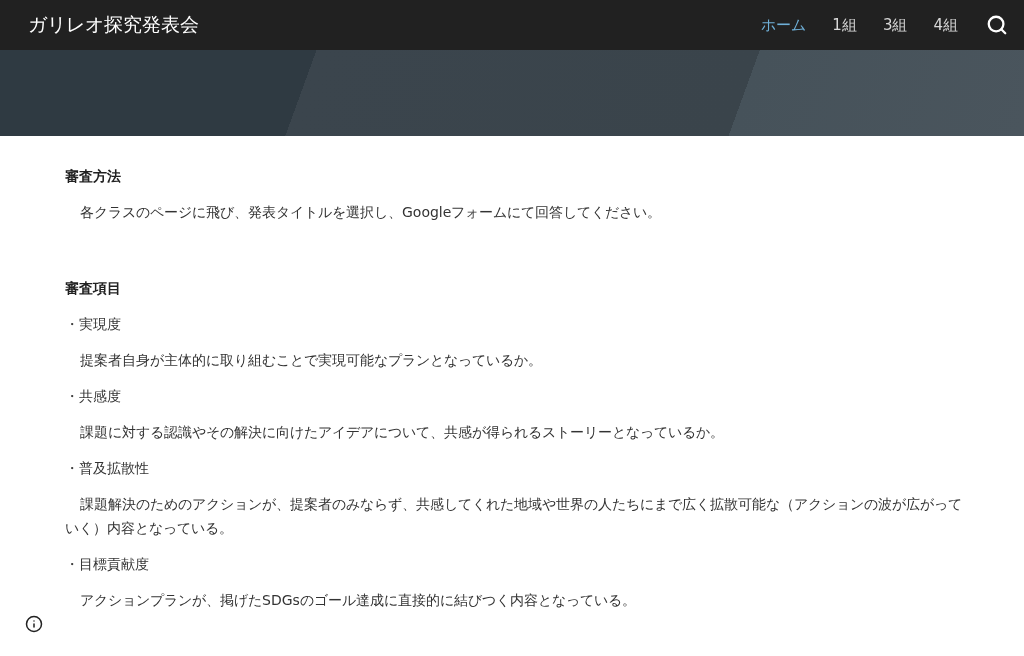 The width and height of the screenshot is (1024, 656). I want to click on nav-link: ホーム, so click(784, 25).